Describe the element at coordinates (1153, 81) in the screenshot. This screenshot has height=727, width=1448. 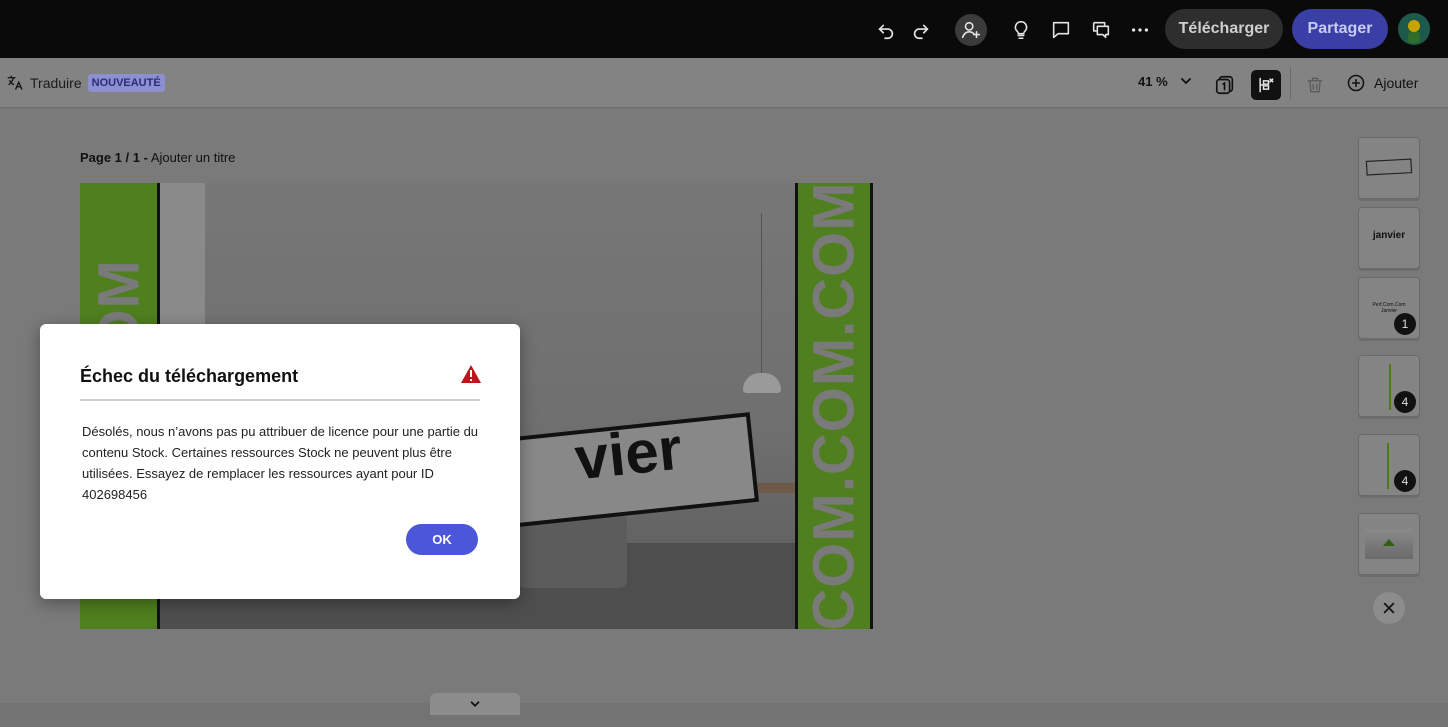
I see `zoom-level: 41 %` at that location.